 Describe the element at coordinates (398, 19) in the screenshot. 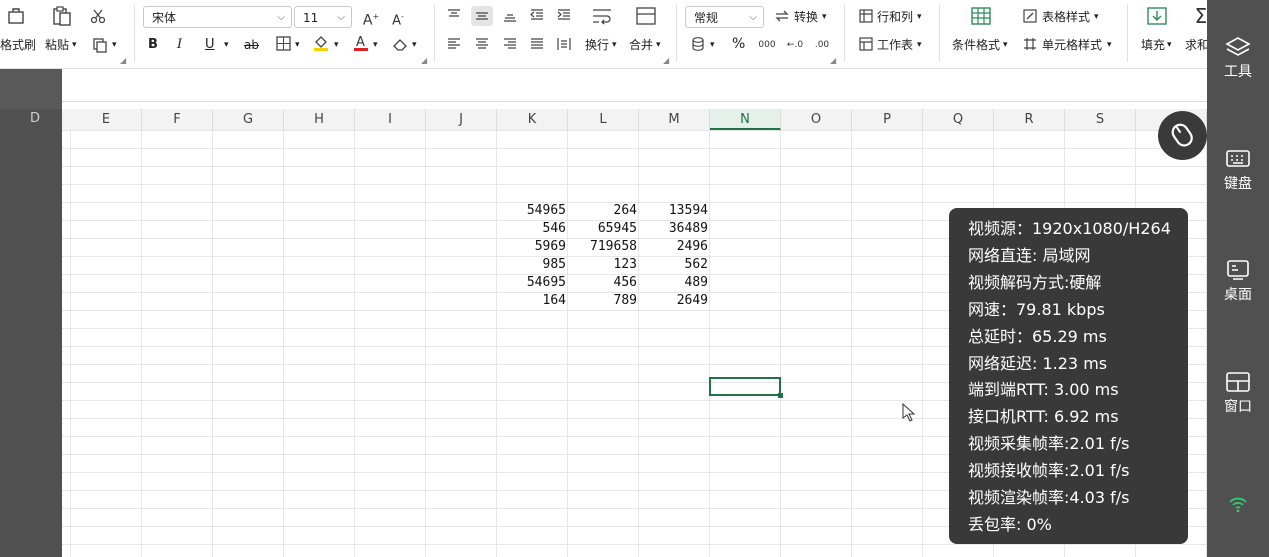

I see `decrease-font-size-icon: A-` at that location.